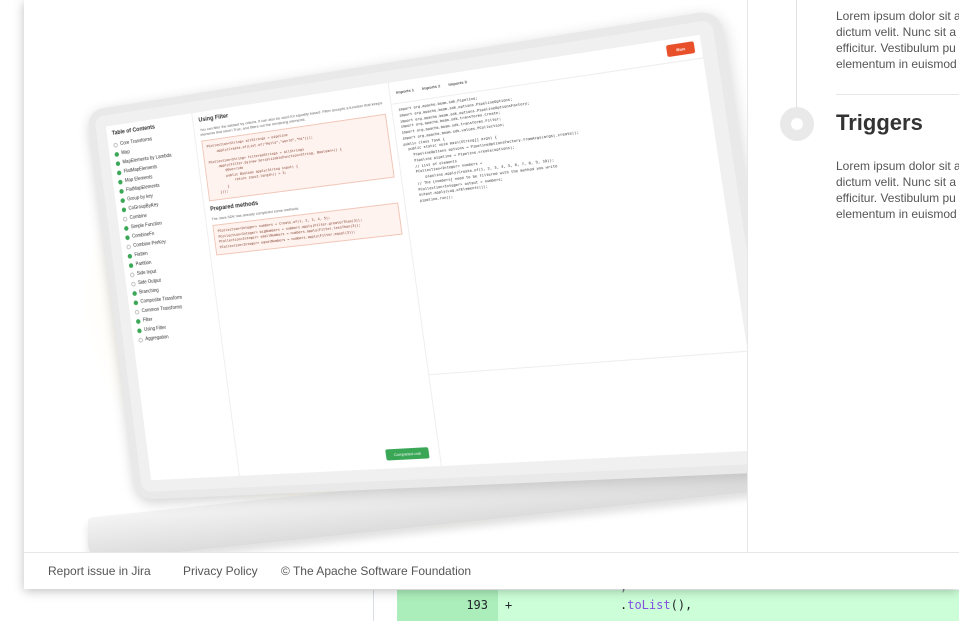 The image size is (959, 621). Describe the element at coordinates (220, 571) in the screenshot. I see `privacy-policy-link: Privacy Policy` at that location.